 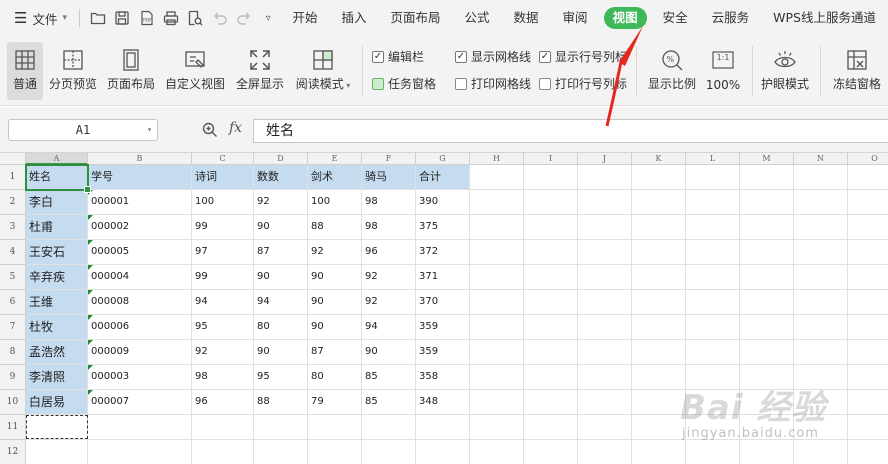 What do you see at coordinates (659, 377) in the screenshot?
I see `cell-k9` at bounding box center [659, 377].